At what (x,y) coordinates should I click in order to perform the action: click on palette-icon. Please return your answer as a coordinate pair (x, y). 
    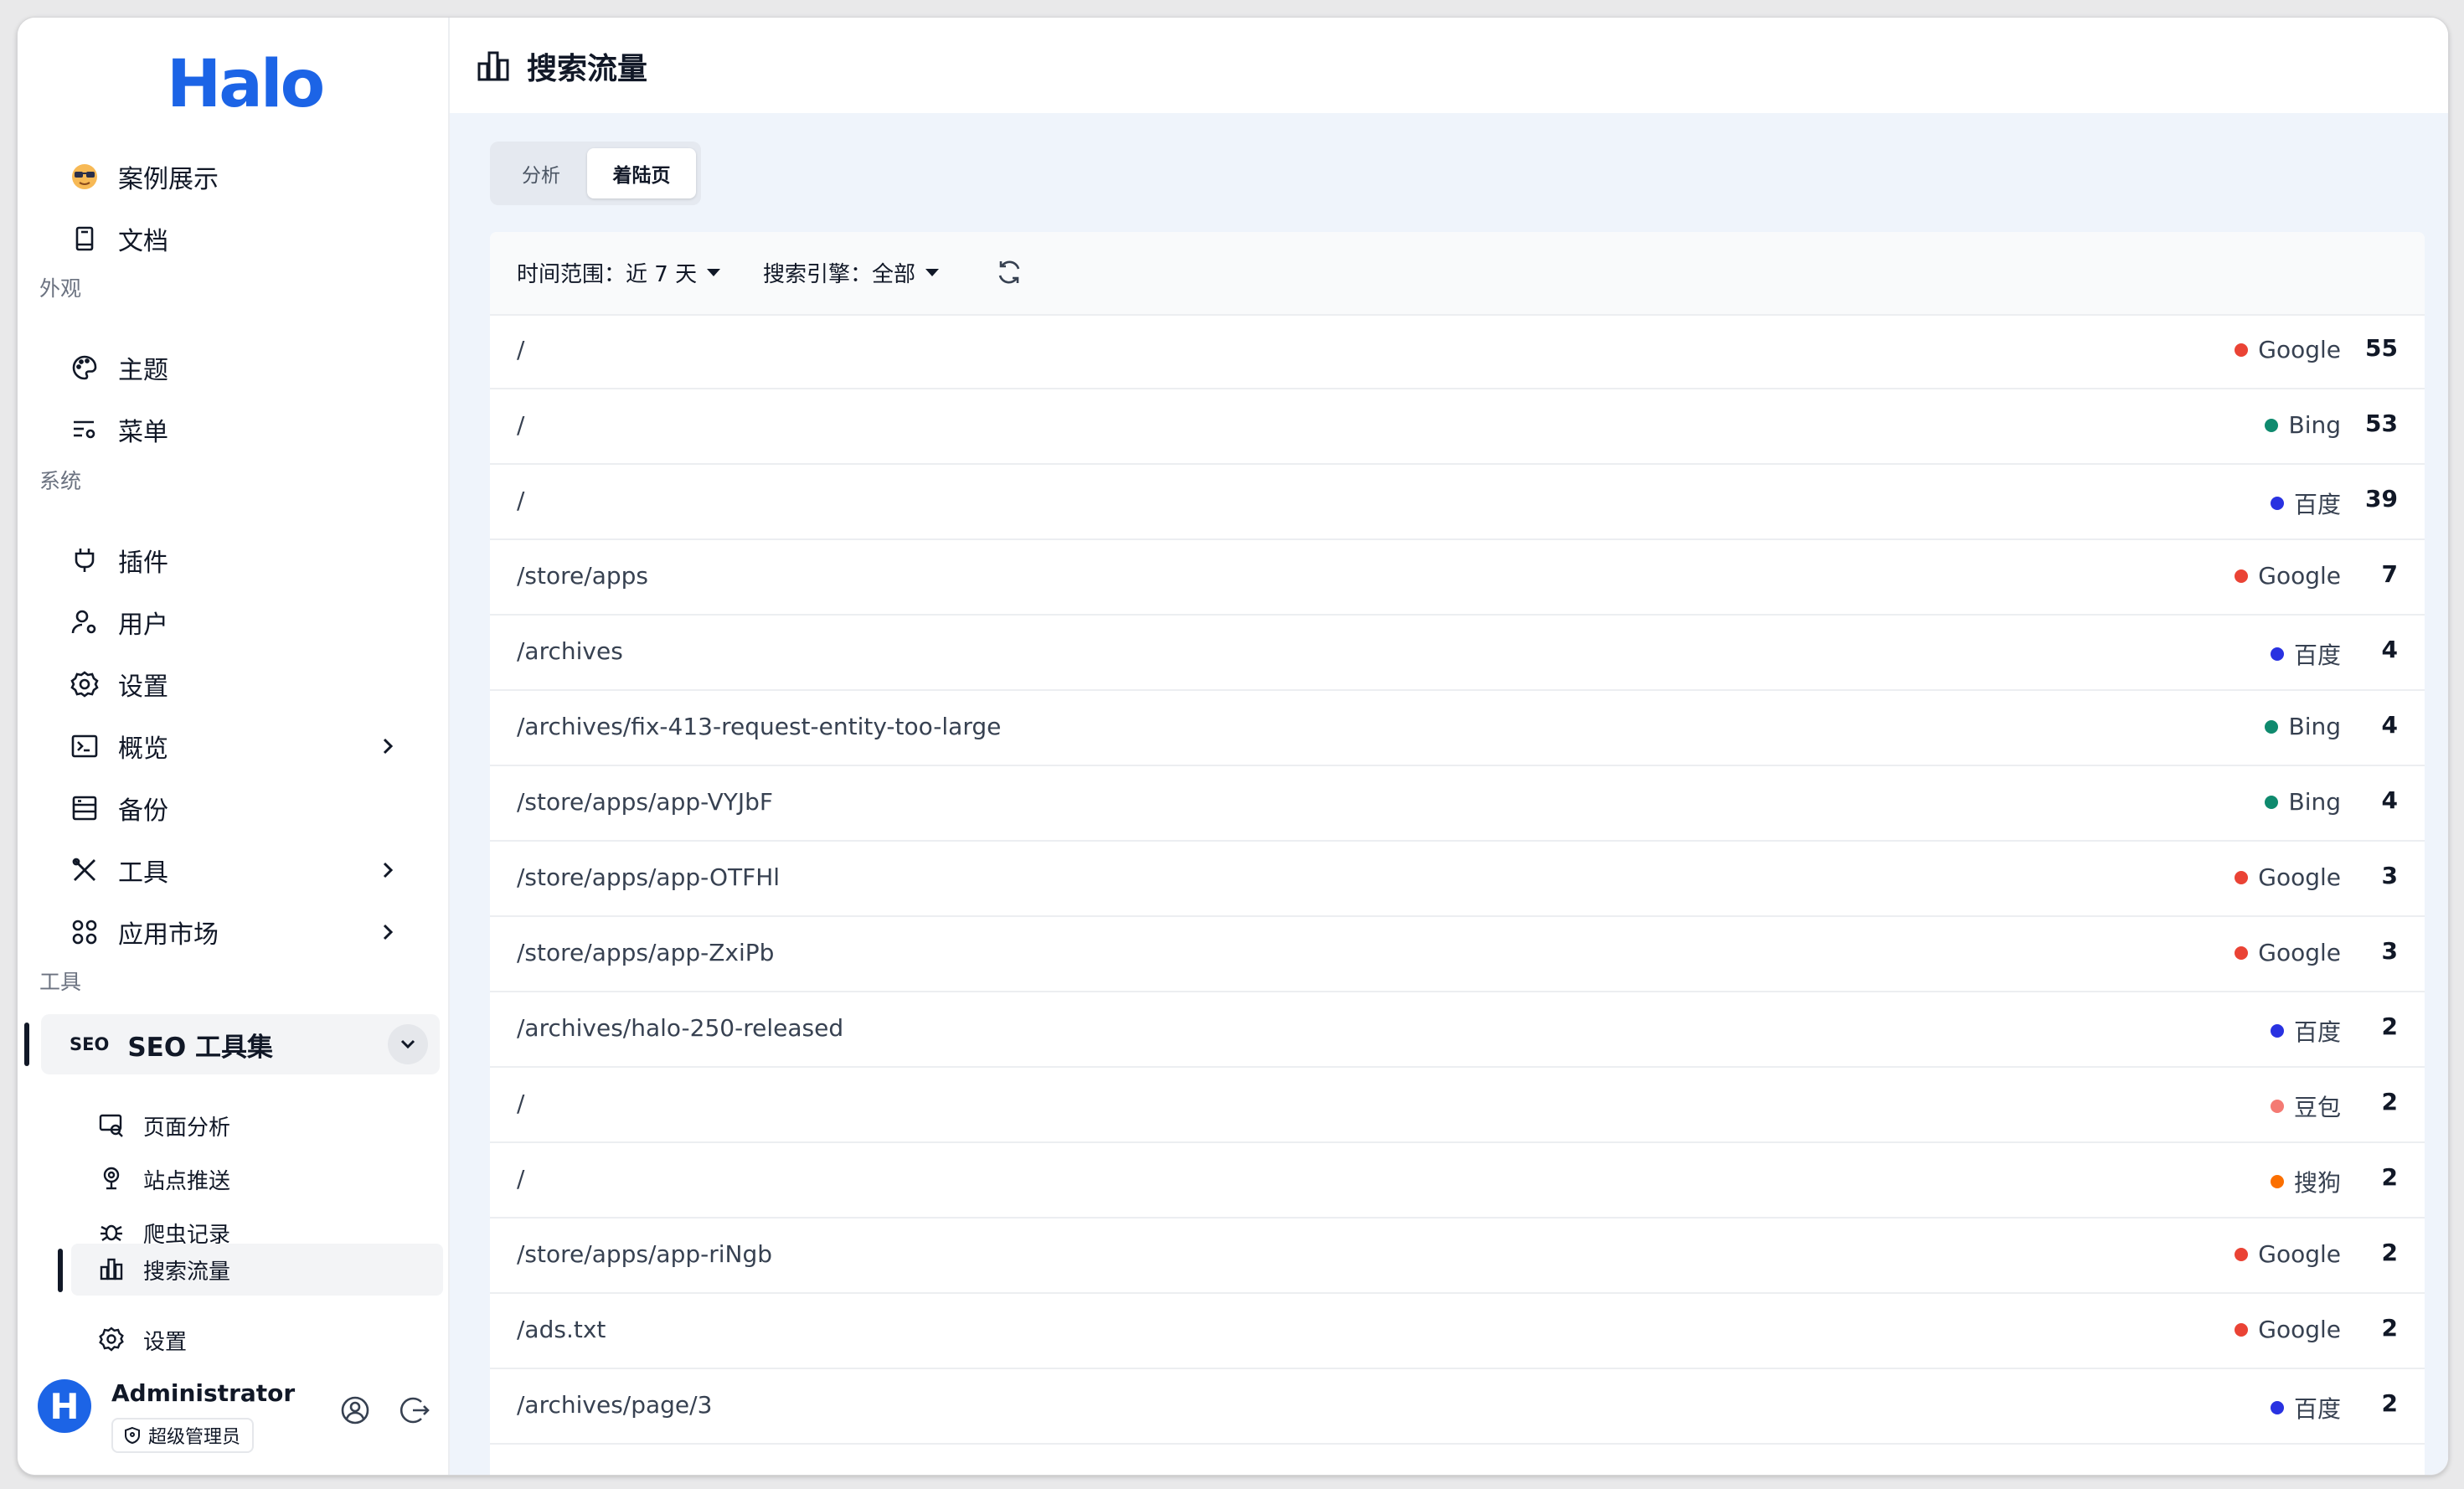
    Looking at the image, I should click on (84, 368).